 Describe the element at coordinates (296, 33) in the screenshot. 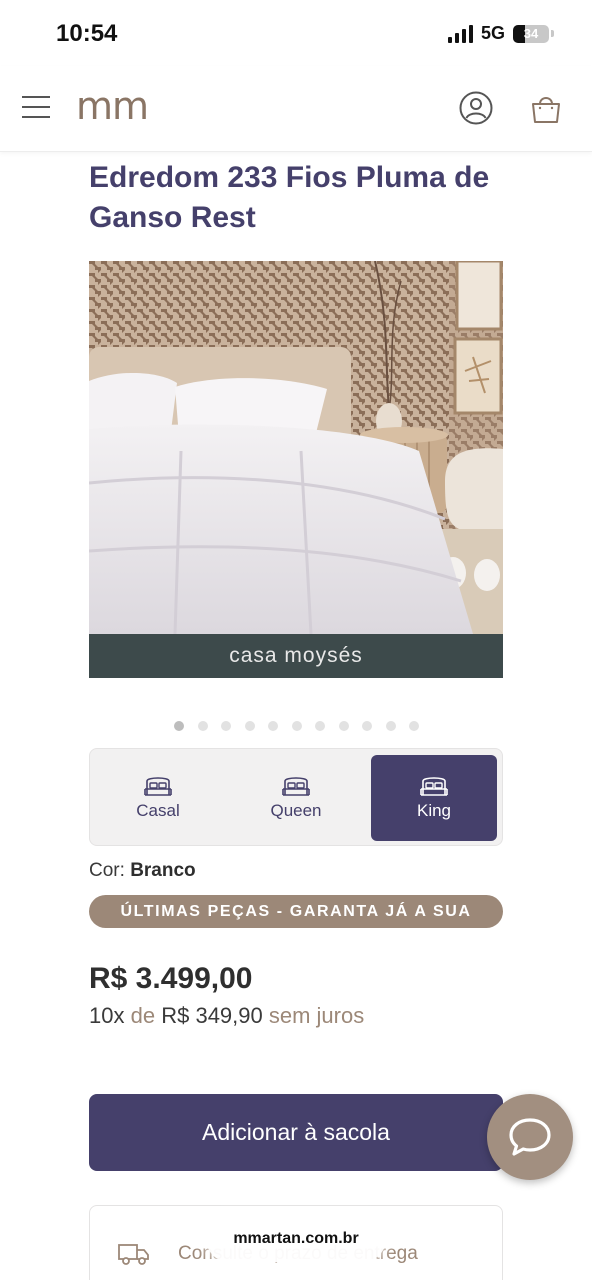

I see `status-bar: 10:54 5G 34` at that location.